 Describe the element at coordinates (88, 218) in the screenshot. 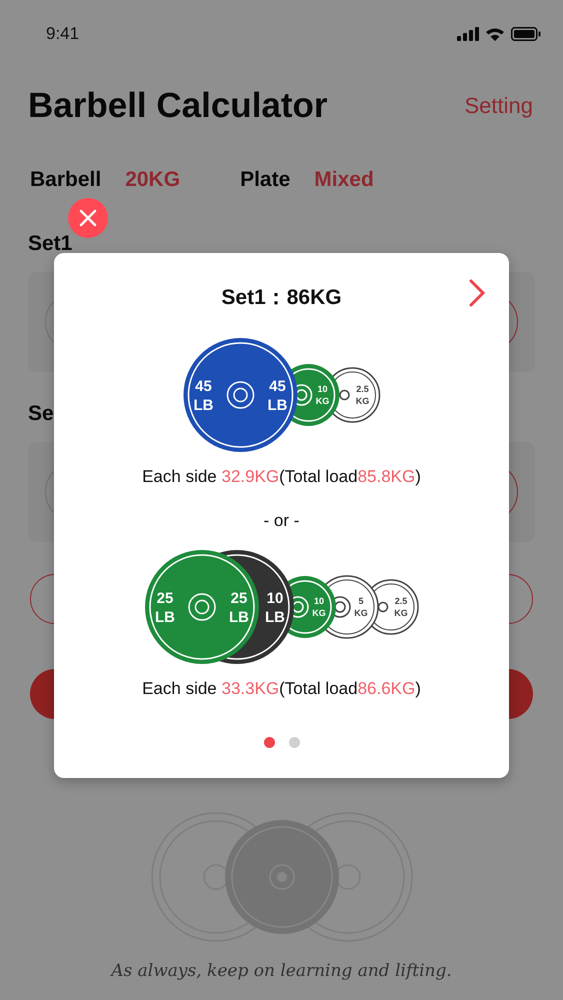

I see `close-icon` at that location.